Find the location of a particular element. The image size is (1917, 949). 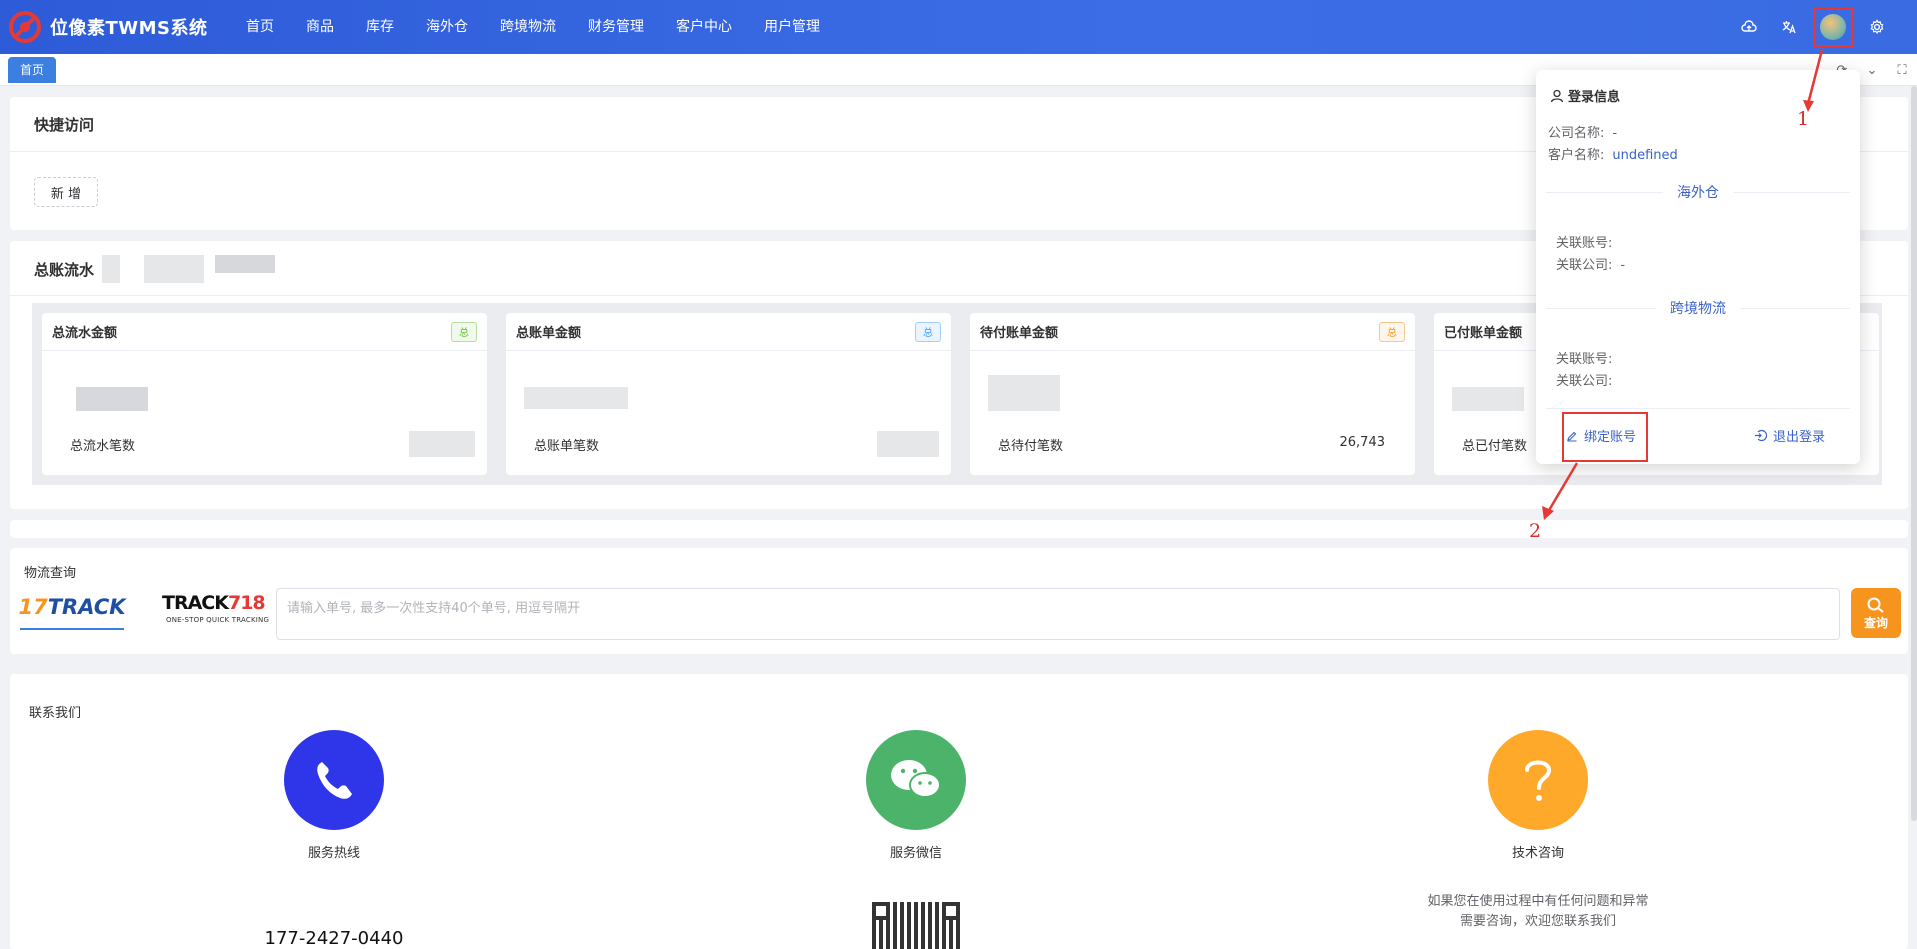

annotation-marker-2: 2 is located at coordinates (1535, 531).